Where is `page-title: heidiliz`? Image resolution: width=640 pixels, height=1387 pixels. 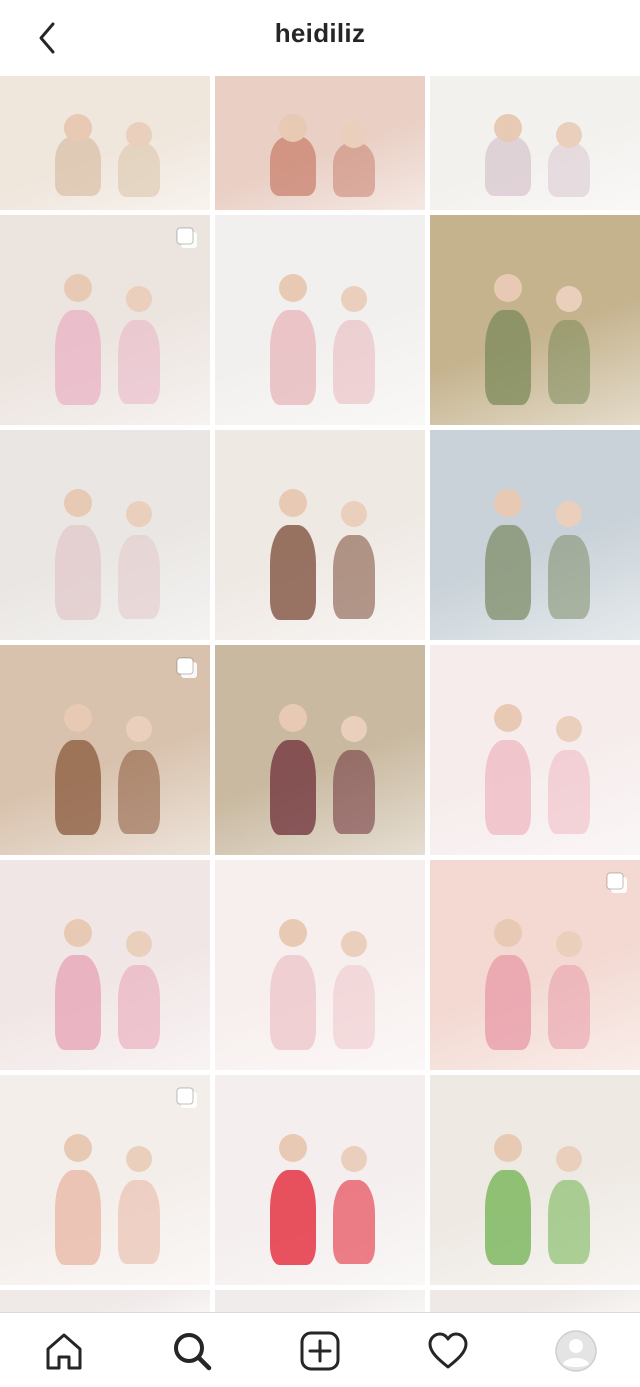 page-title: heidiliz is located at coordinates (320, 33).